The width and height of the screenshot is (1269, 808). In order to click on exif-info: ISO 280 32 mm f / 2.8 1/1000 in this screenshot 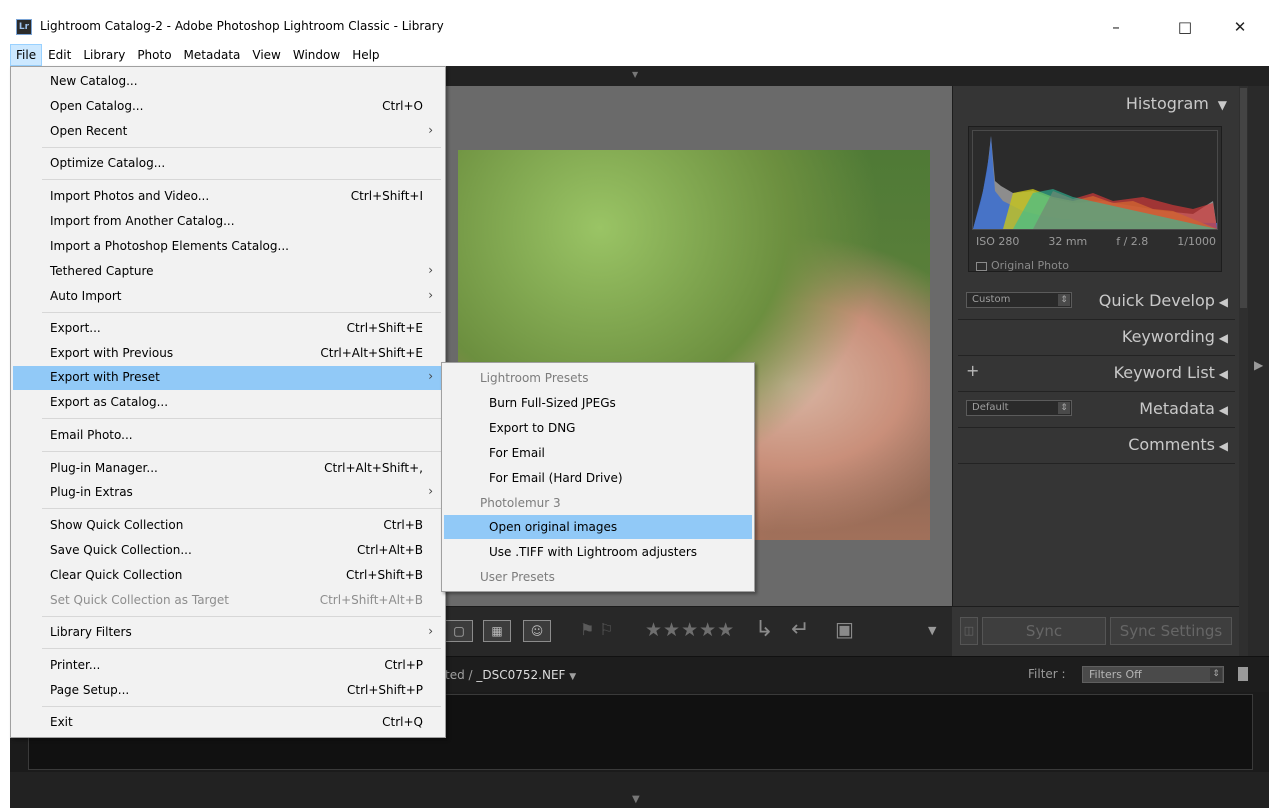, I will do `click(1096, 241)`.